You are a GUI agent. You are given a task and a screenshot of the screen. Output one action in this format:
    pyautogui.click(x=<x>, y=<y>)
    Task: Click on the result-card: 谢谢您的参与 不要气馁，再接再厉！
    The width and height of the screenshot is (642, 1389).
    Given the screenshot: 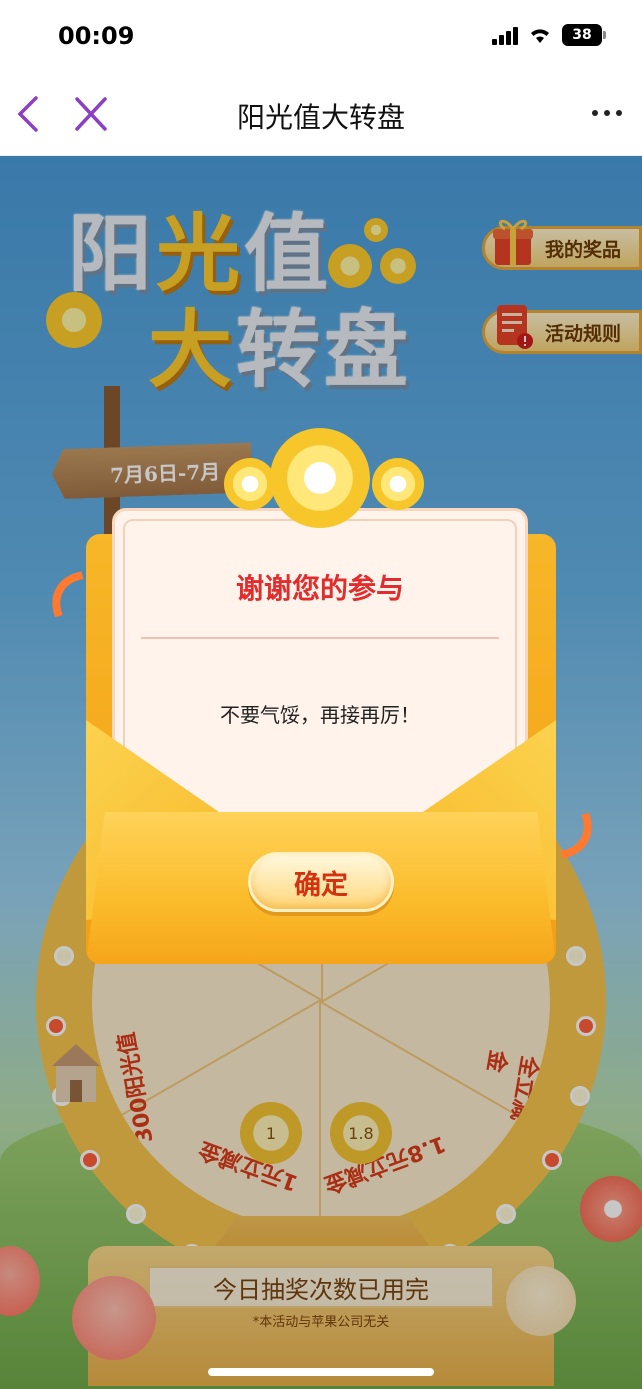 What is the action you would take?
    pyautogui.click(x=320, y=668)
    